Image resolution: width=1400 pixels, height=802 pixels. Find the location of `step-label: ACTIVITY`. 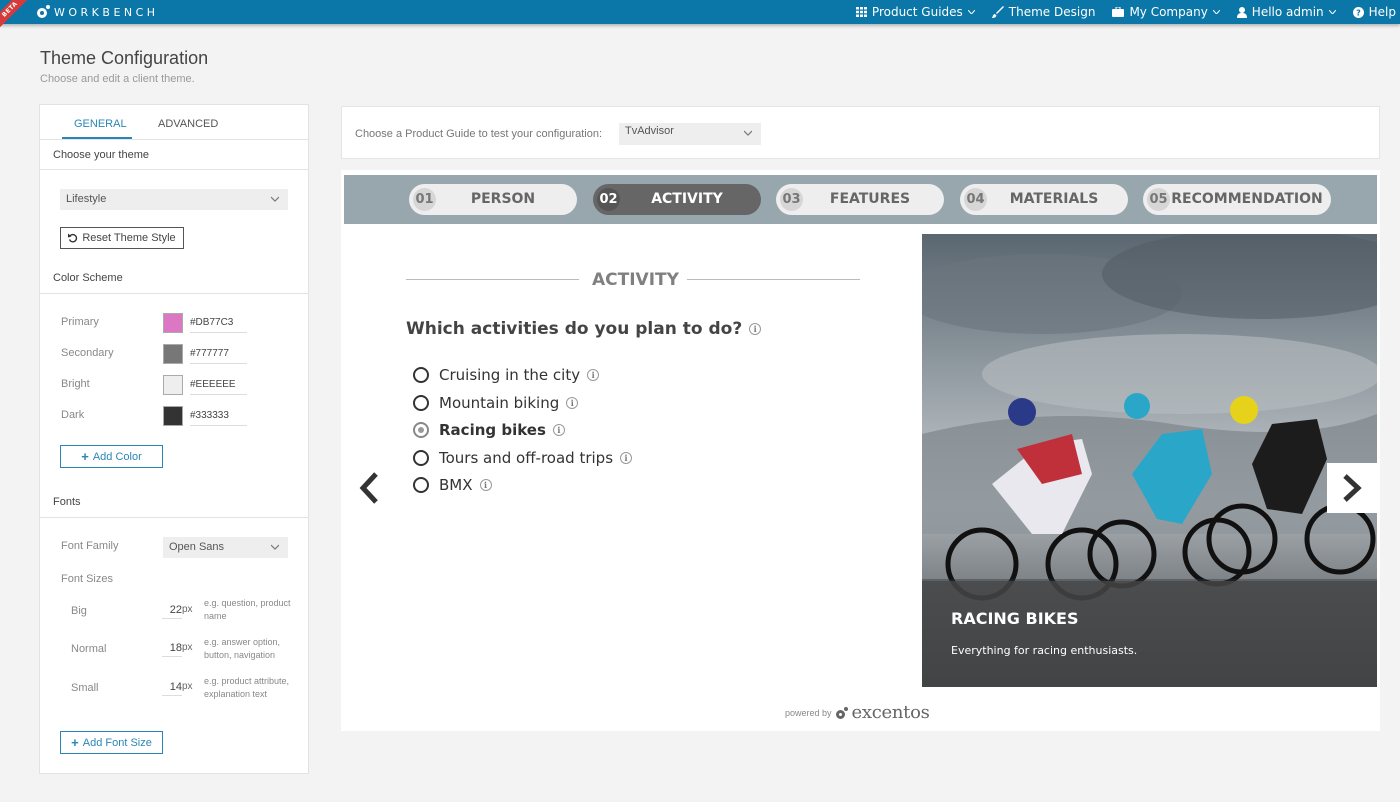

step-label: ACTIVITY is located at coordinates (687, 199).